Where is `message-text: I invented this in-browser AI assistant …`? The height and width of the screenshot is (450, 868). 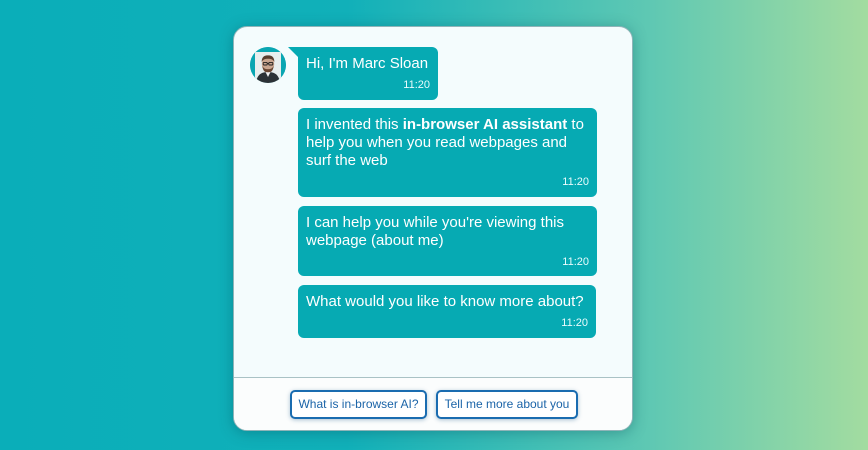
message-text: I invented this in-browser AI assistant … is located at coordinates (447, 143).